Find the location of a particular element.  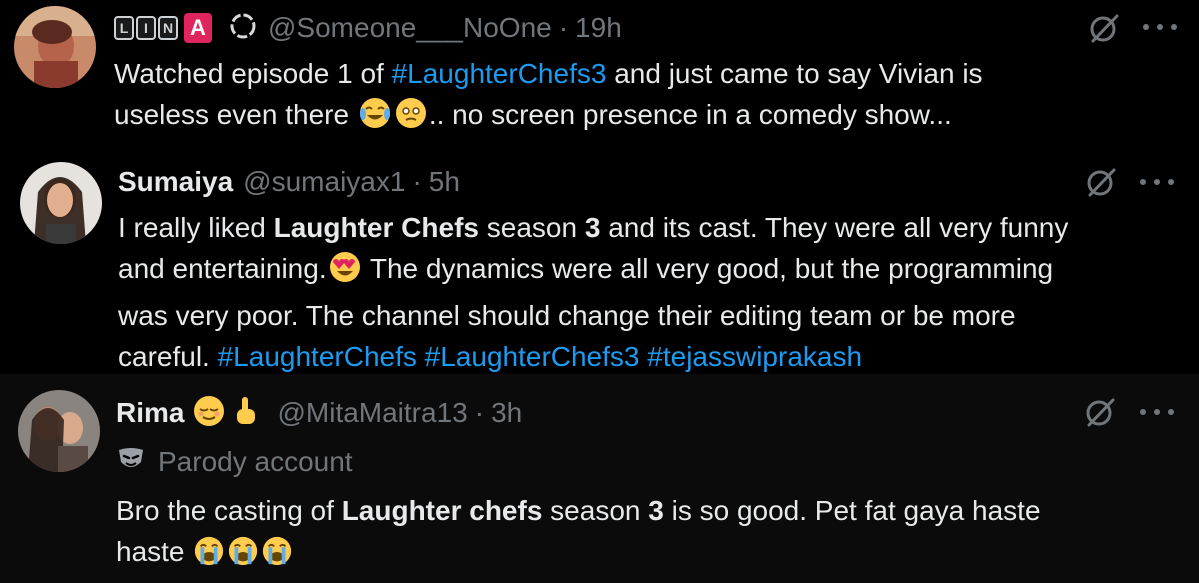

parody-label: Parody account is located at coordinates (234, 462).